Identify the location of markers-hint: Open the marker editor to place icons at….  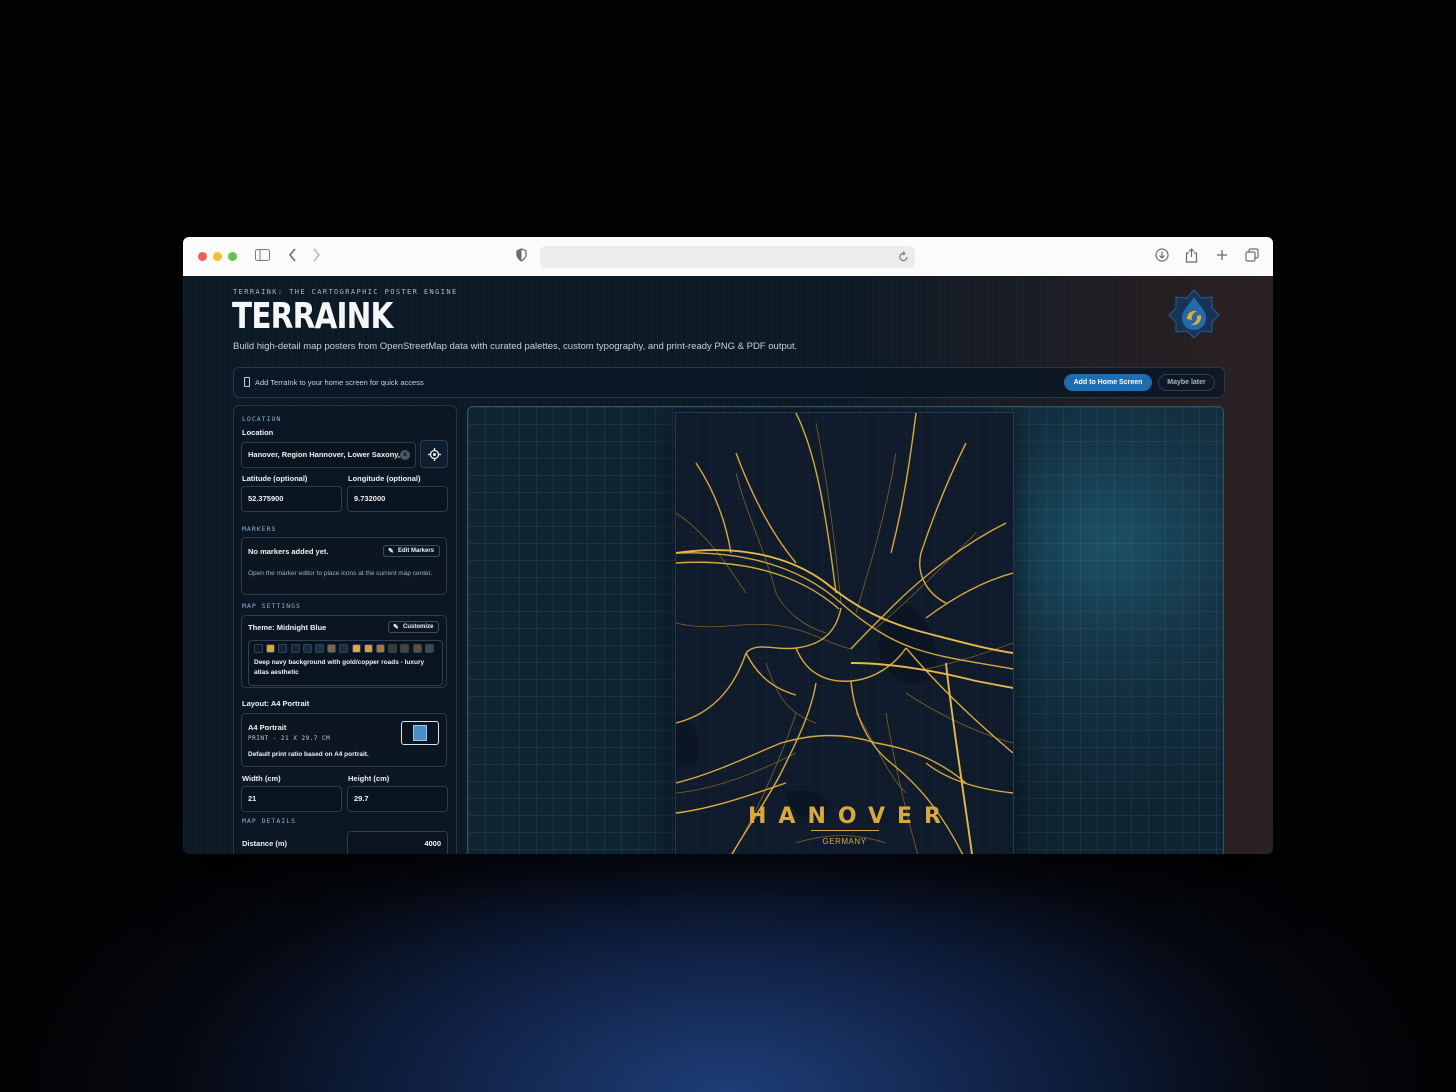
(340, 573).